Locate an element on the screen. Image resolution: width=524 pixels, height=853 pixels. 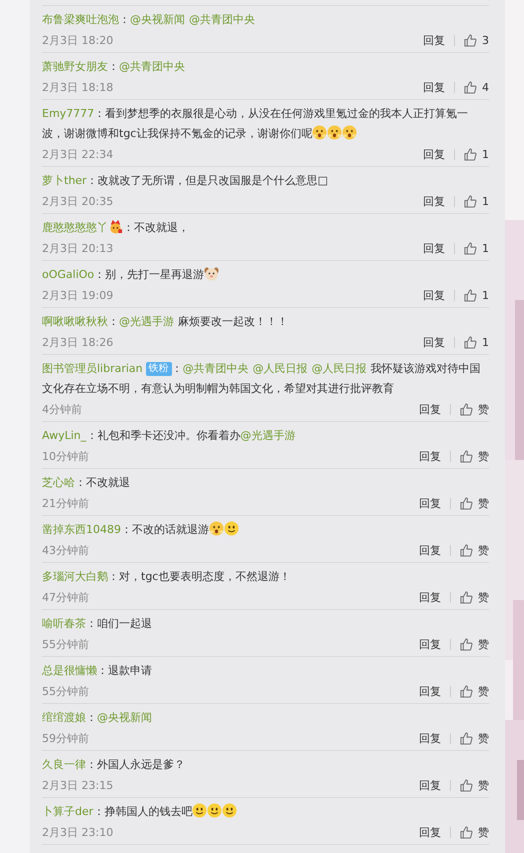
comment-text: 多瑙河大白鹅：对，tgc也要表明态度，不然退游！ is located at coordinates (167, 577).